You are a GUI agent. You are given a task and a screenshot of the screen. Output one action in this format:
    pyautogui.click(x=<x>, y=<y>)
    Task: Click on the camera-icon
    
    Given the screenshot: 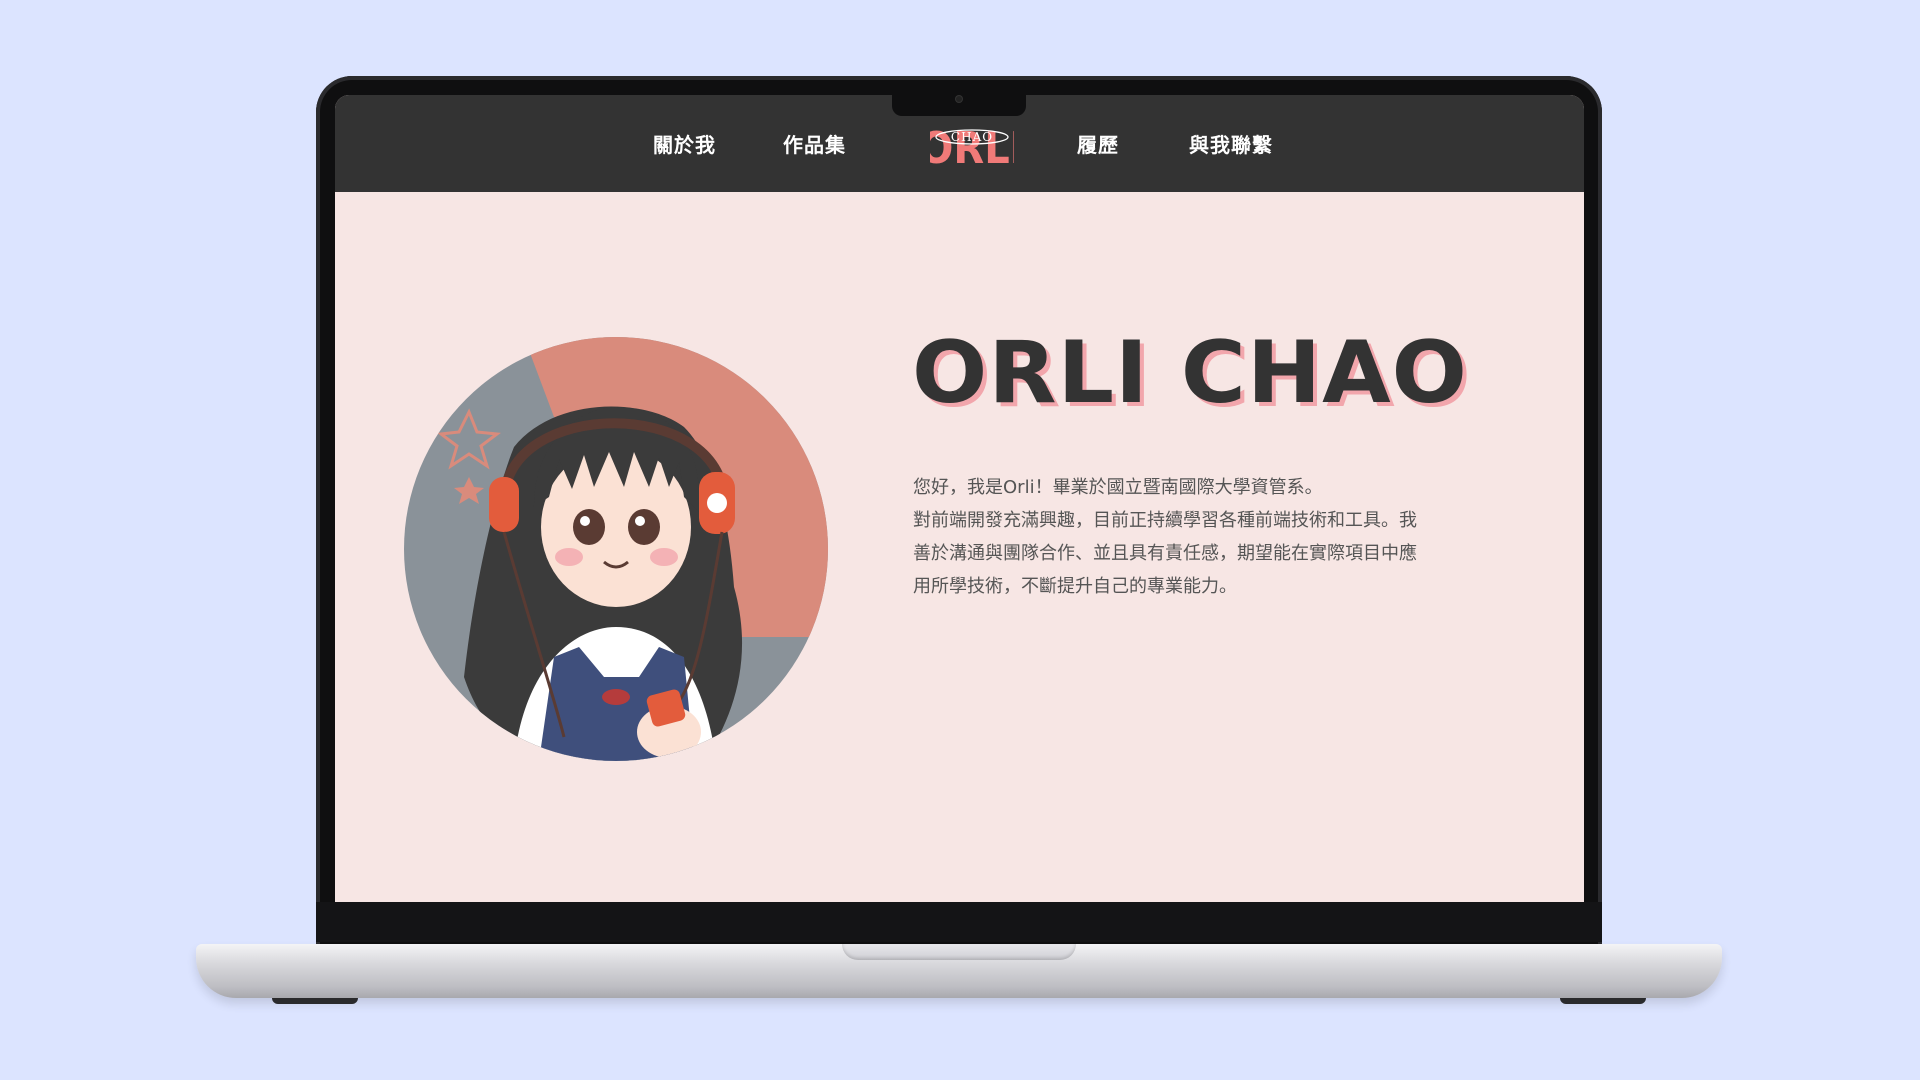 What is the action you would take?
    pyautogui.click(x=959, y=99)
    